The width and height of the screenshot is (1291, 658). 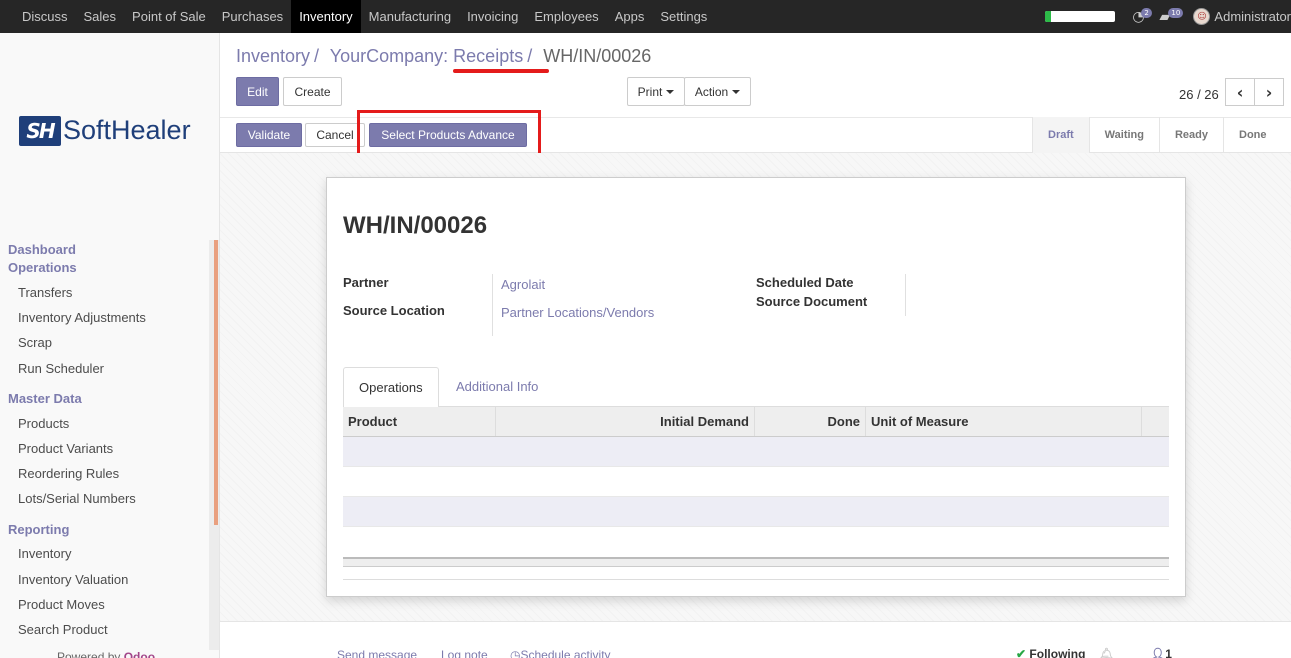 What do you see at coordinates (42, 267) in the screenshot?
I see `nav-section-operations: Operations` at bounding box center [42, 267].